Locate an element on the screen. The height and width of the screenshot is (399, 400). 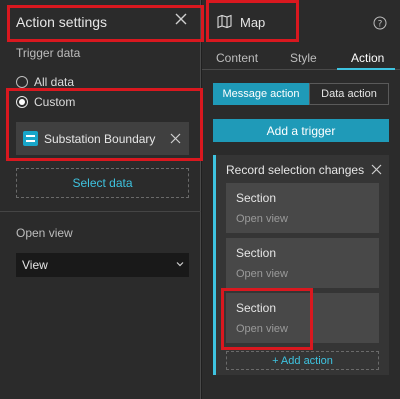
divider is located at coordinates (100, 211).